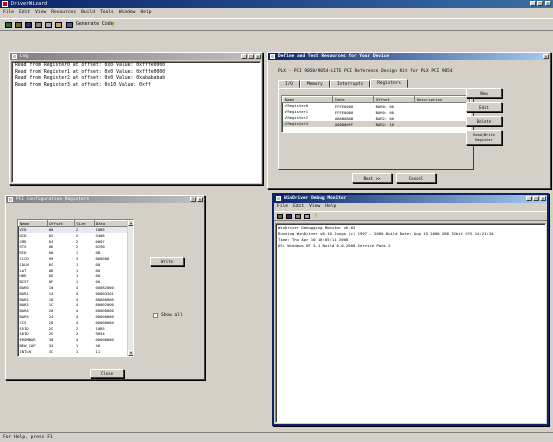 This screenshot has width=553, height=442. Describe the element at coordinates (314, 207) in the screenshot. I see `debug-menu-view: View` at that location.